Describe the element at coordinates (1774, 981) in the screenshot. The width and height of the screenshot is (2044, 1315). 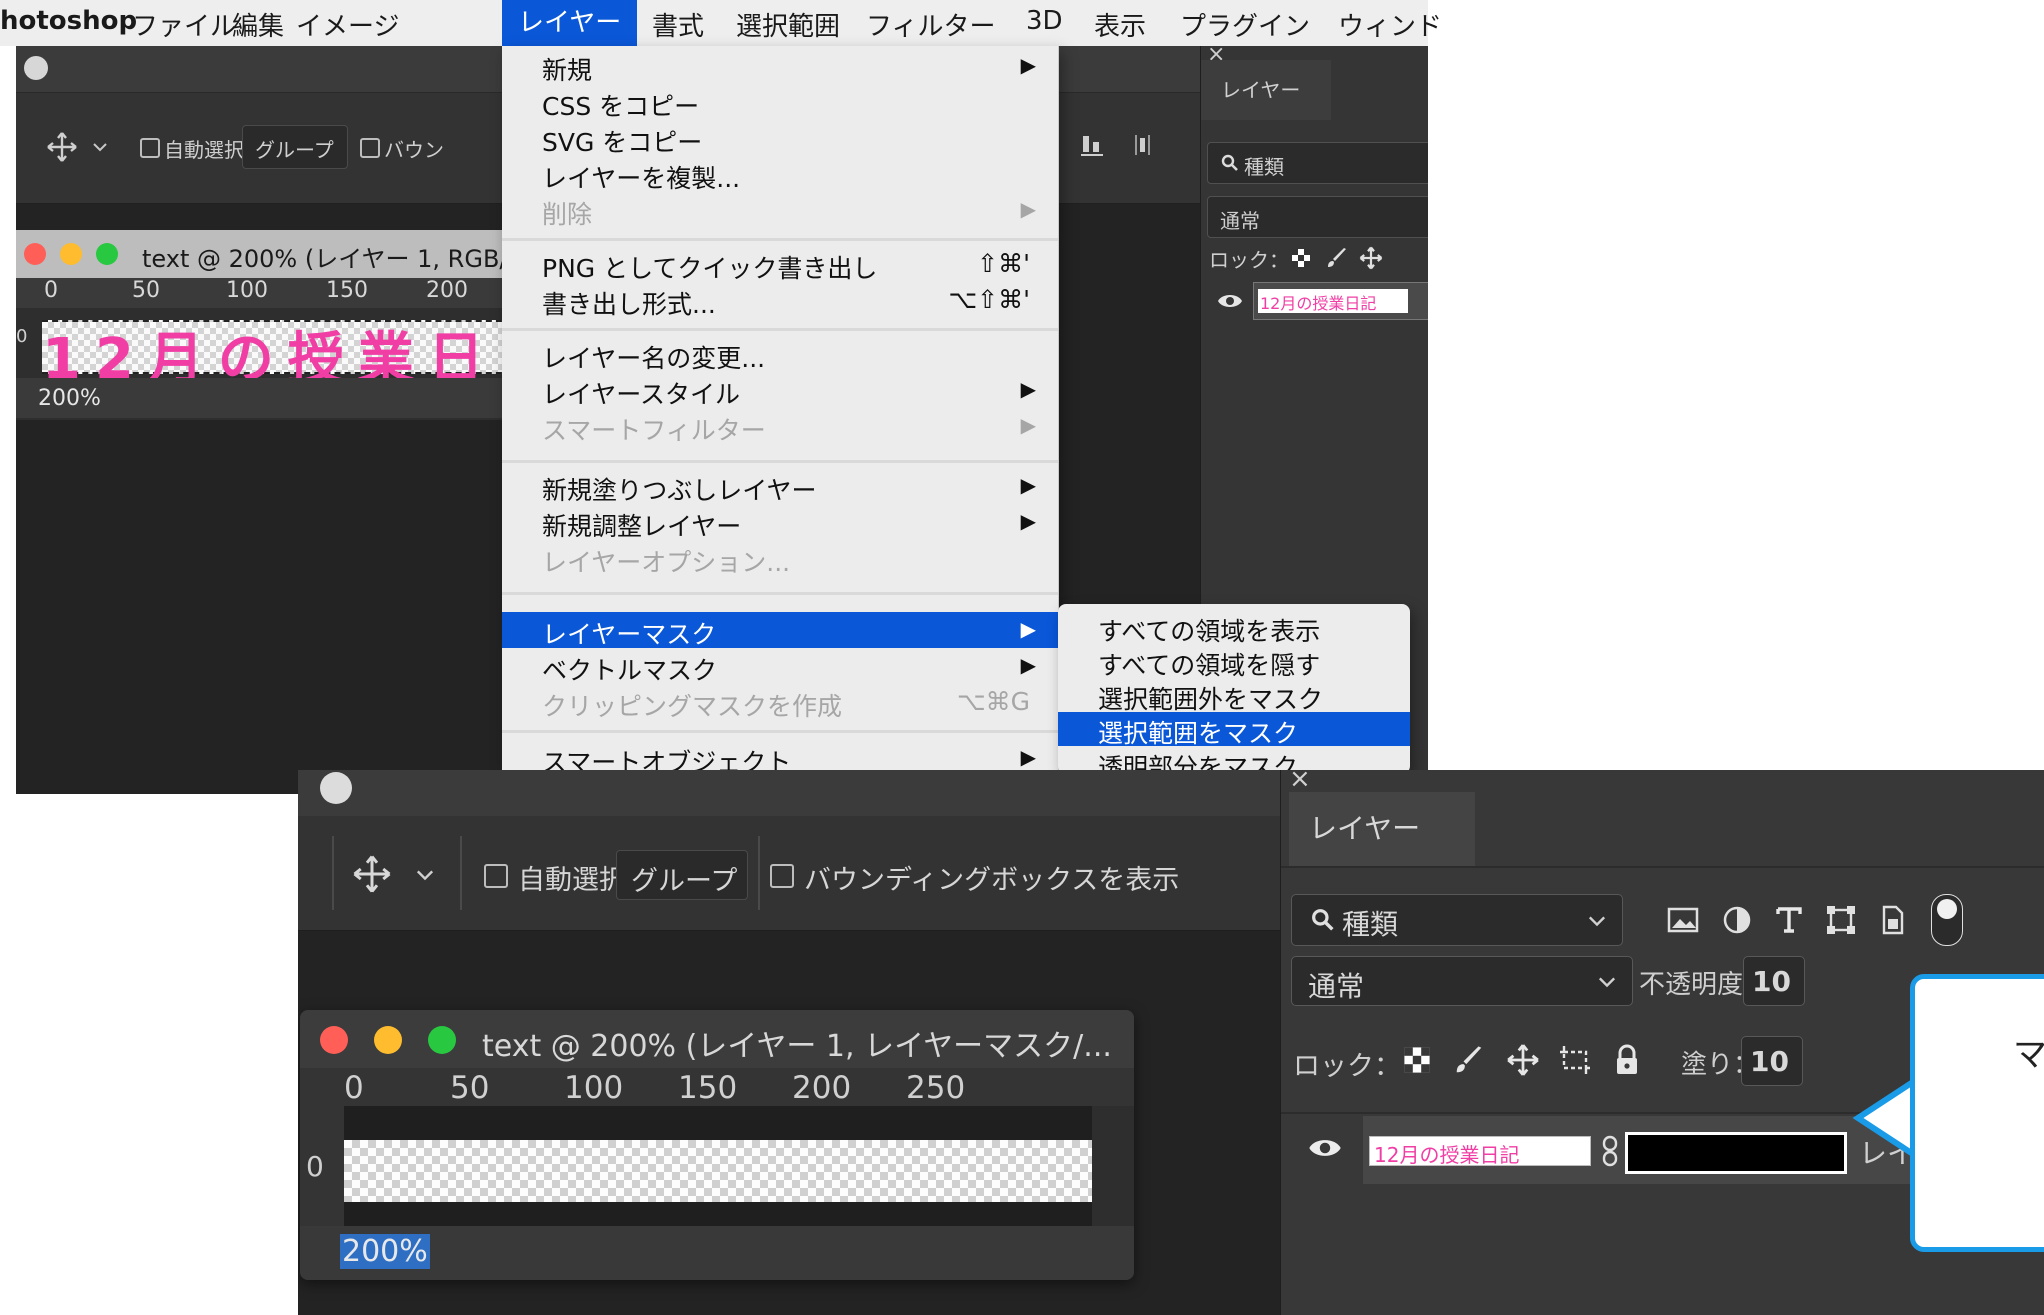
I see `opacity-input: 10` at that location.